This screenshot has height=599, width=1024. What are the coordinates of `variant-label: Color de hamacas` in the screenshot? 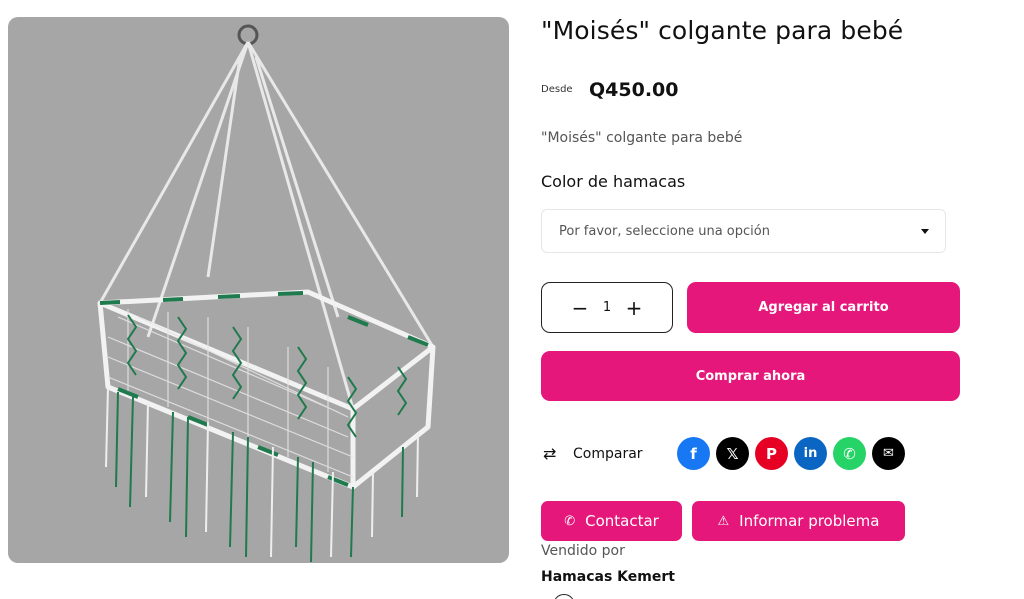 It's located at (613, 181).